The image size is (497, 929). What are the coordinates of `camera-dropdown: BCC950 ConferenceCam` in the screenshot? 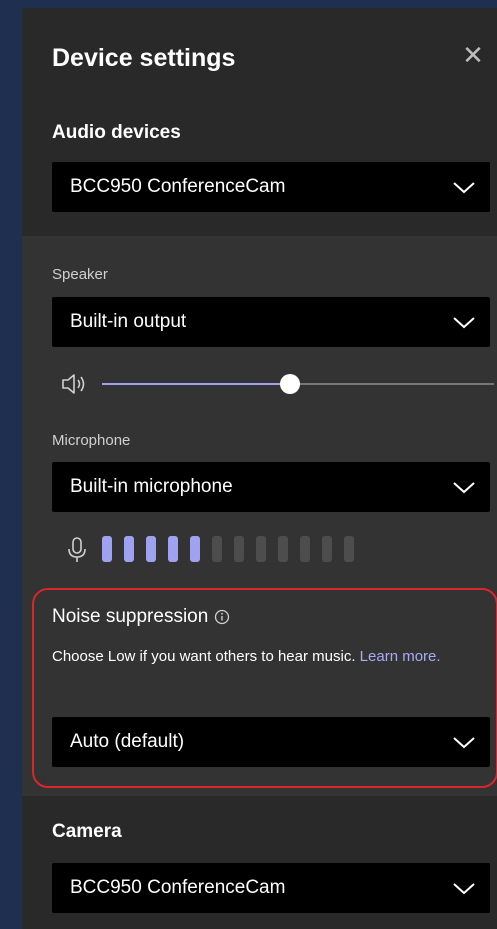 It's located at (271, 888).